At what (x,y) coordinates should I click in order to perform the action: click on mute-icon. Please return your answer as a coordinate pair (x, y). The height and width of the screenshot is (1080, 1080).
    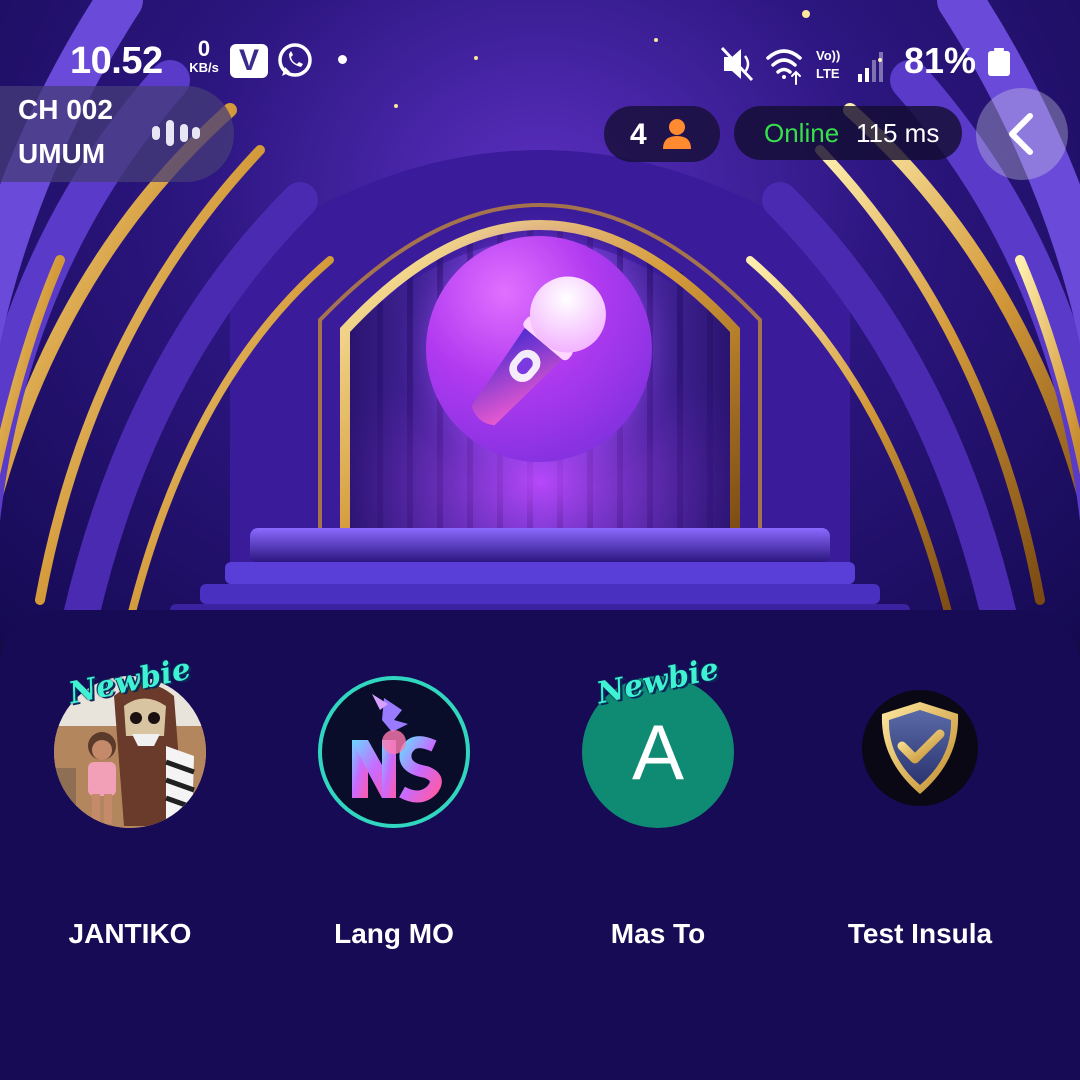
    Looking at the image, I should click on (737, 64).